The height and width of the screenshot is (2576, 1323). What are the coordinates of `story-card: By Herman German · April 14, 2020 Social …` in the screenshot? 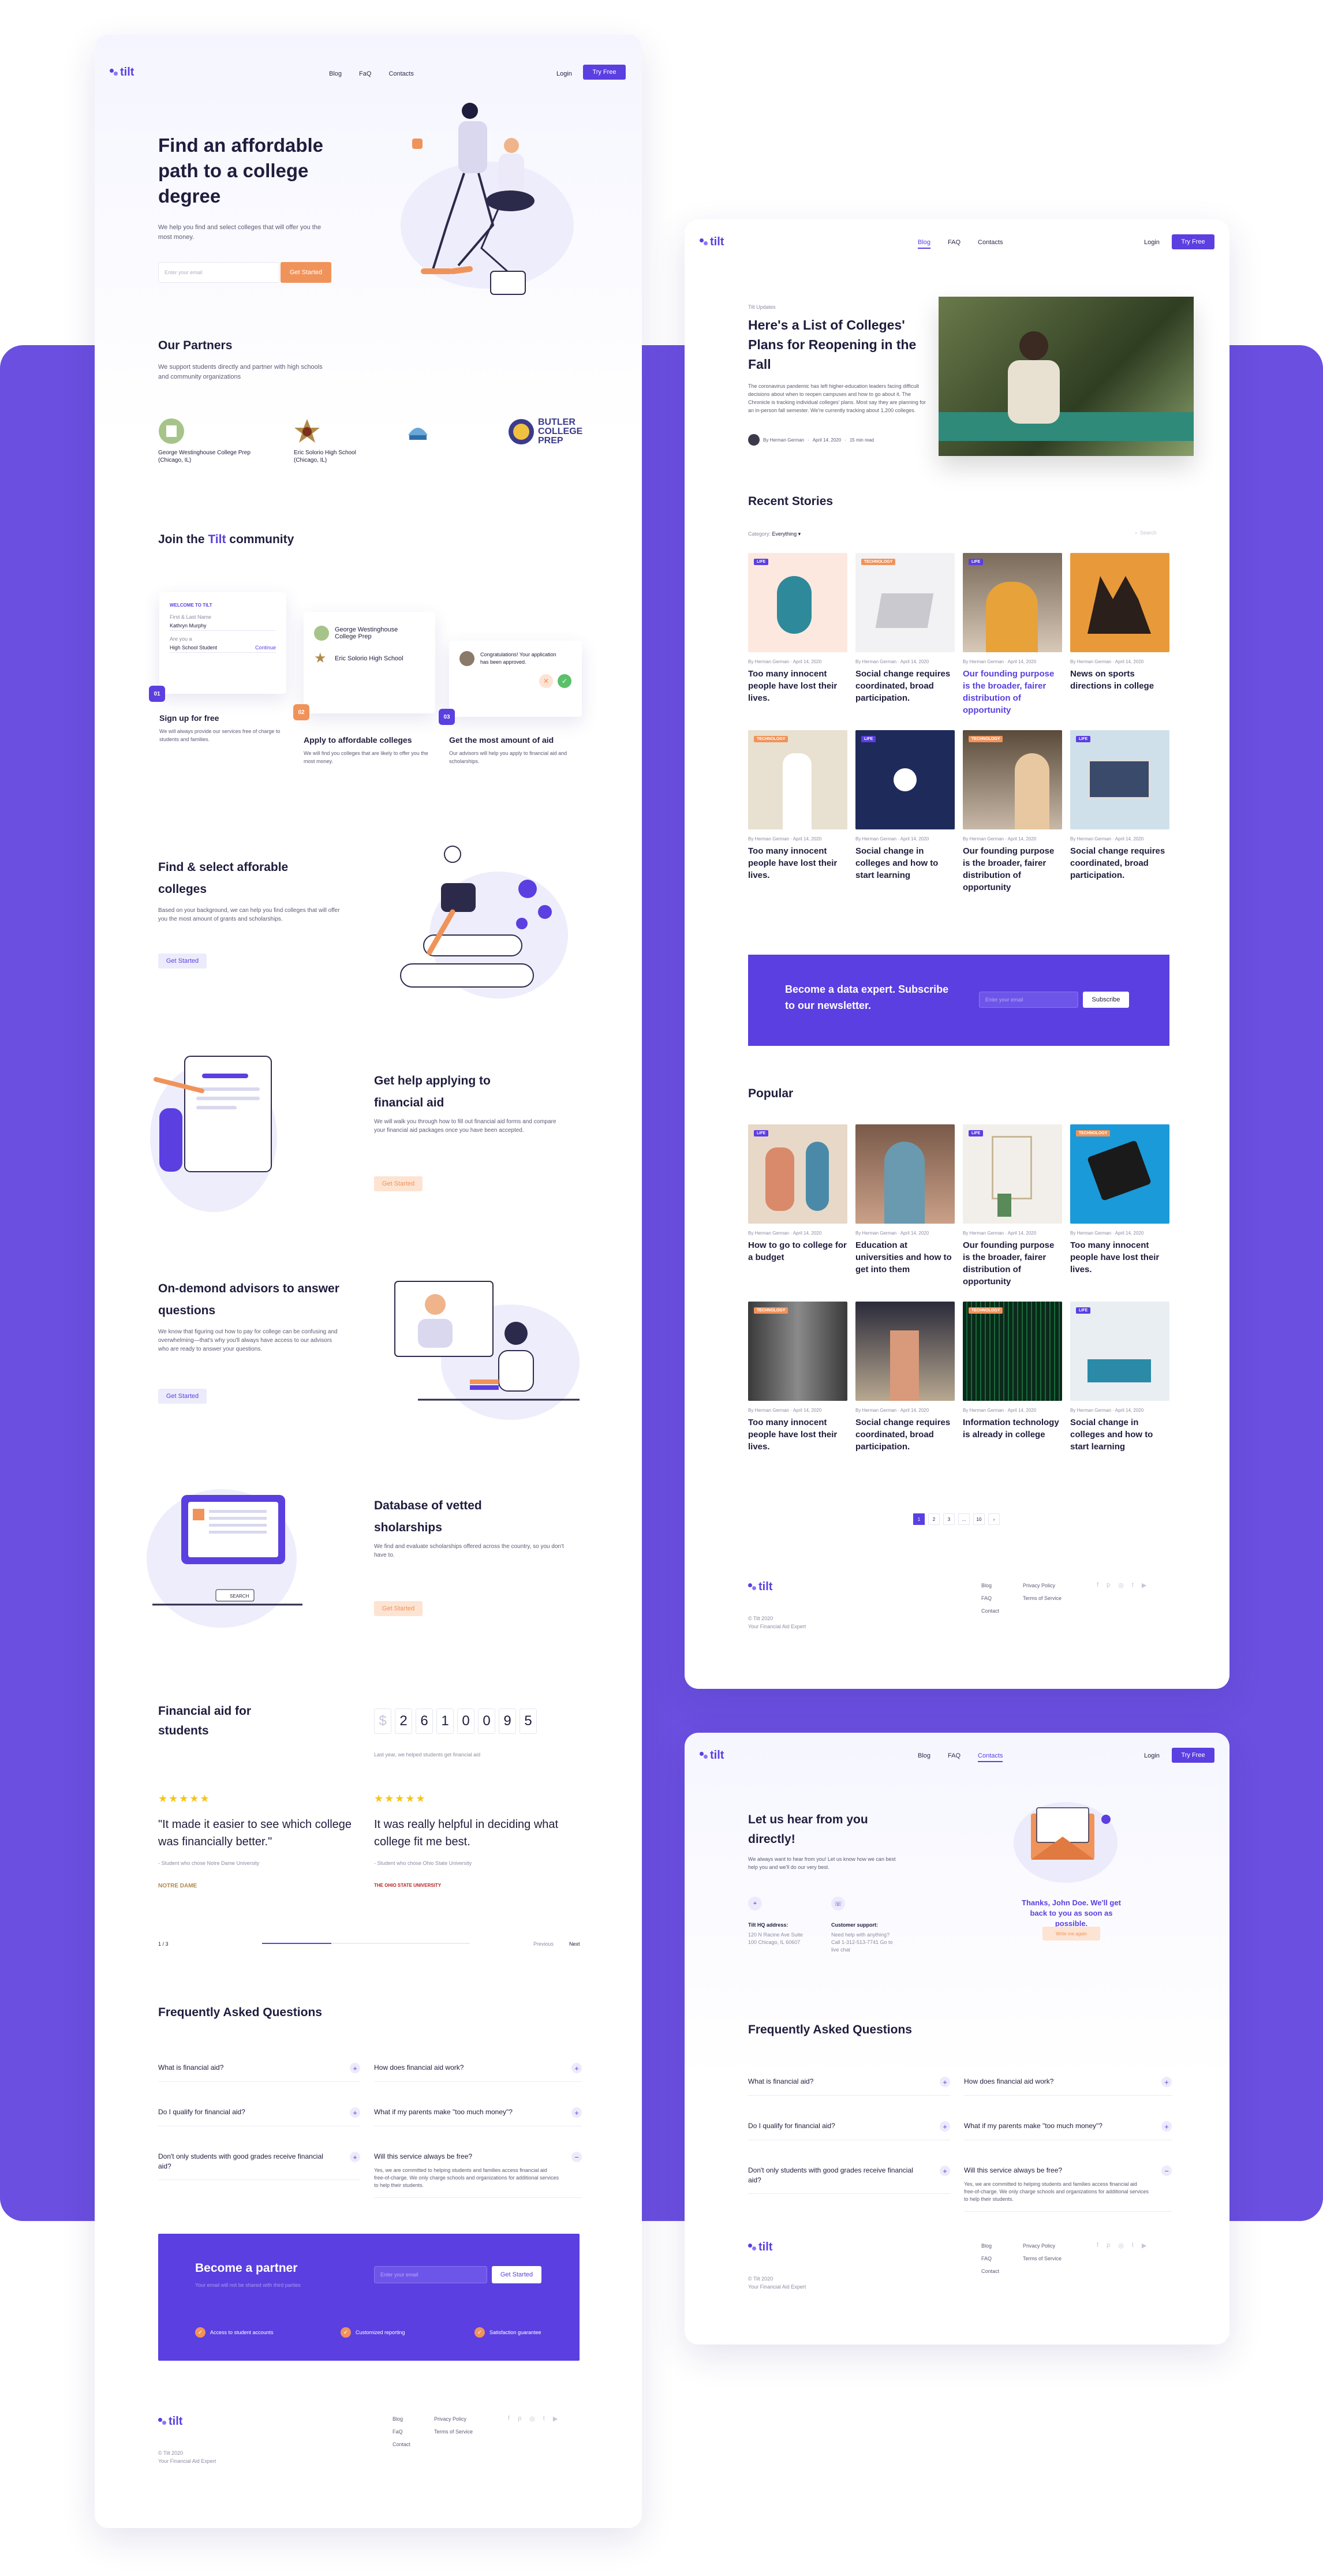 It's located at (905, 1377).